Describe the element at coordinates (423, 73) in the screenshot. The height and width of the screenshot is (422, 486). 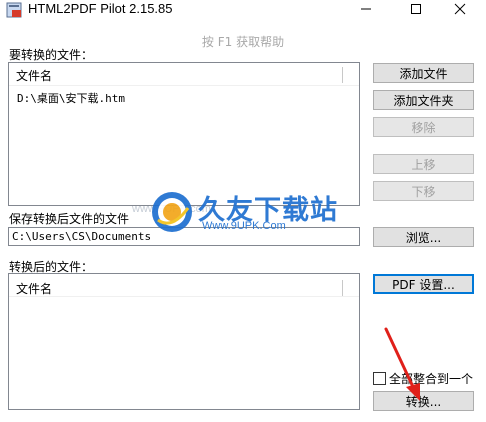
I see `add-file-button: 添加文件` at that location.